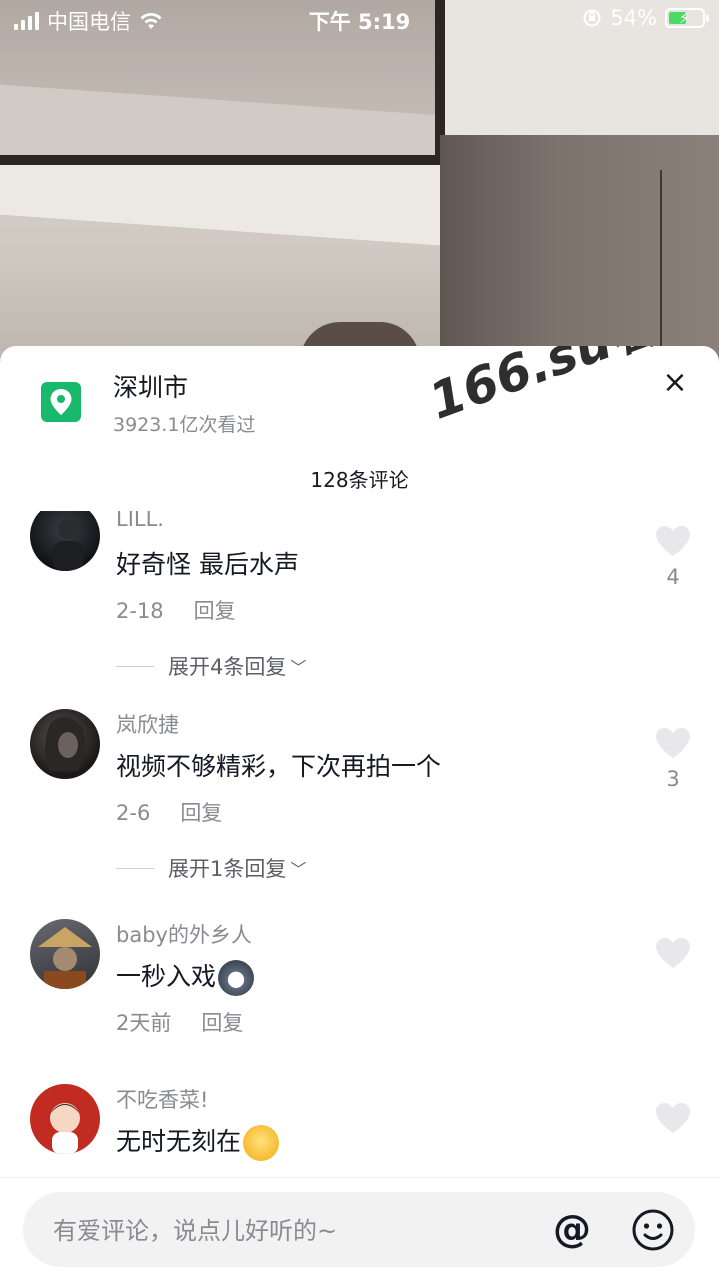 This screenshot has width=719, height=1280. I want to click on comment-username: baby的外乡人, so click(184, 934).